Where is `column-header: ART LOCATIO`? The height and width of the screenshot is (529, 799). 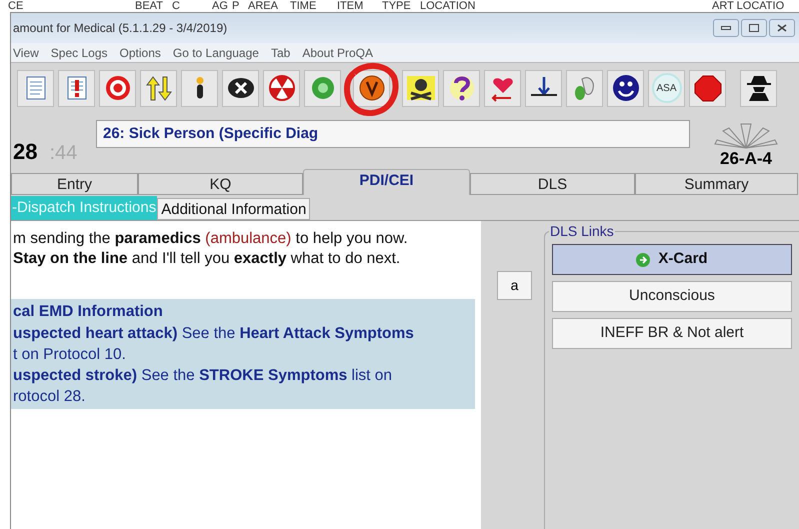 column-header: ART LOCATIO is located at coordinates (752, 6).